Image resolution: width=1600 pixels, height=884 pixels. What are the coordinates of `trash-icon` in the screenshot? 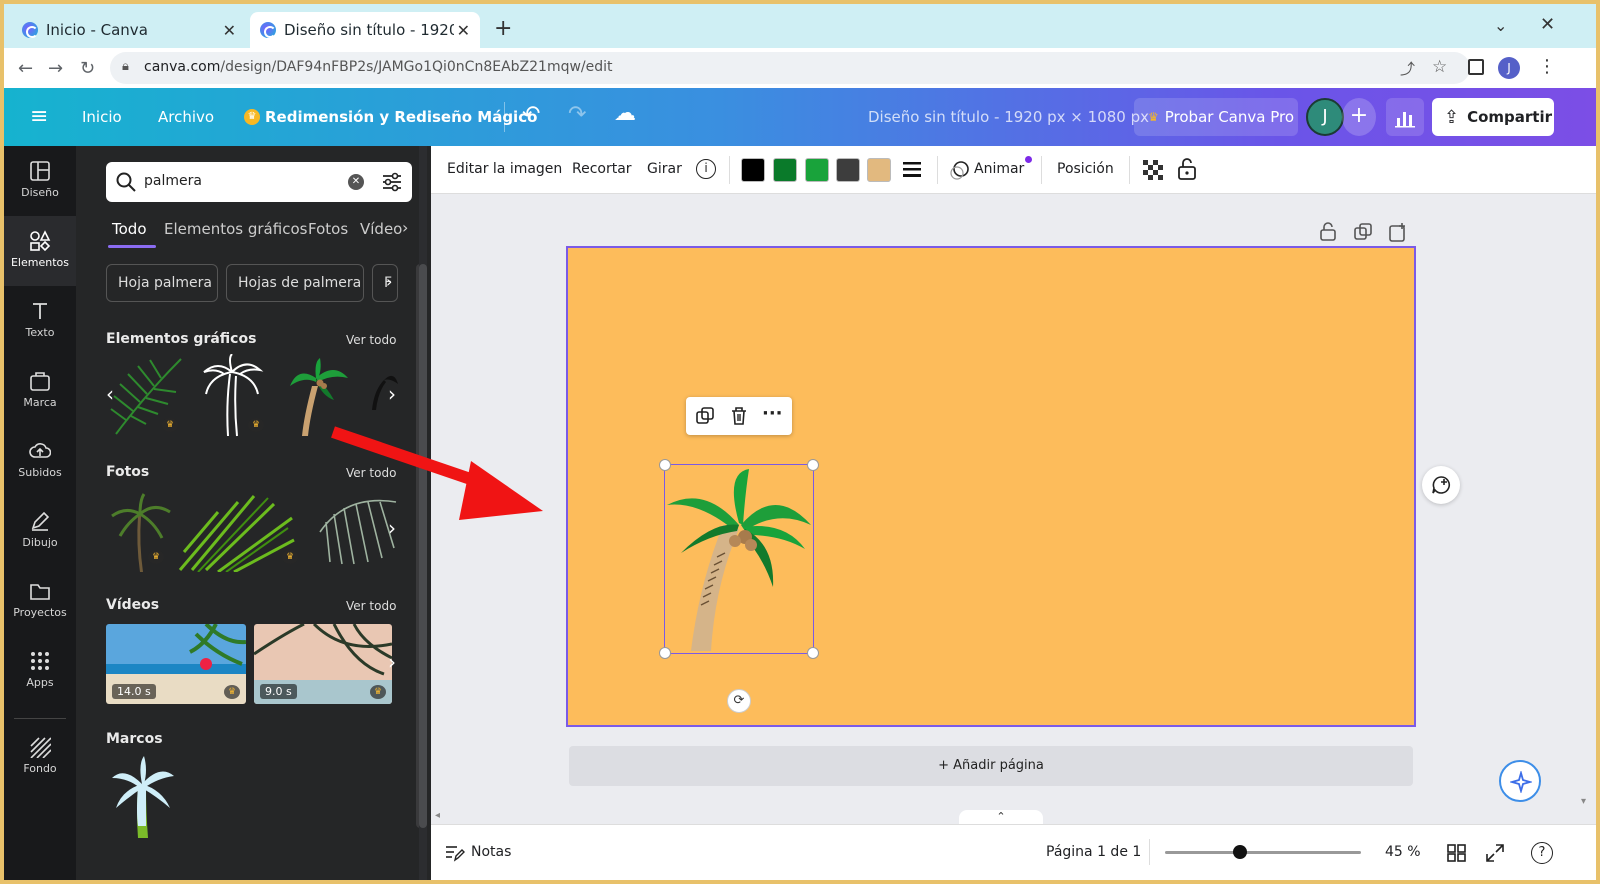 It's located at (739, 416).